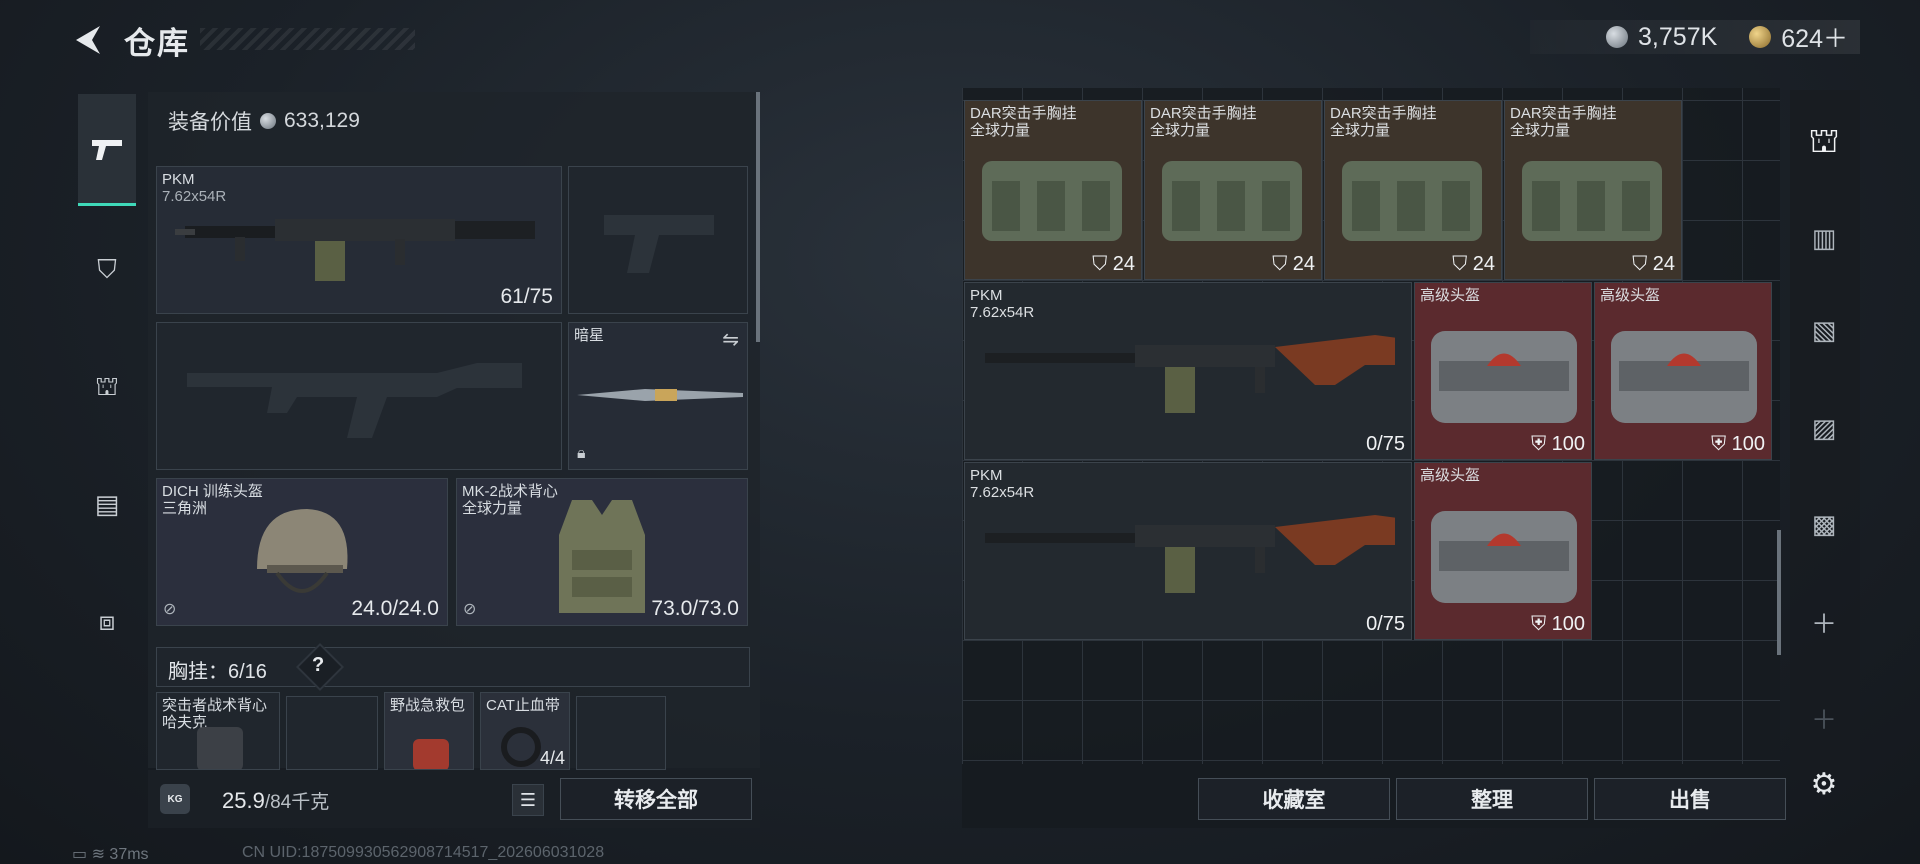 The image size is (1920, 864). Describe the element at coordinates (359, 396) in the screenshot. I see `secondary-weapon-slot-empty` at that location.